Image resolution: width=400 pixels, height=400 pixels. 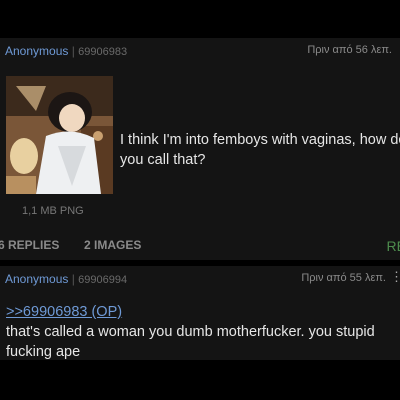 I want to click on post-number: 69906983, so click(x=102, y=52).